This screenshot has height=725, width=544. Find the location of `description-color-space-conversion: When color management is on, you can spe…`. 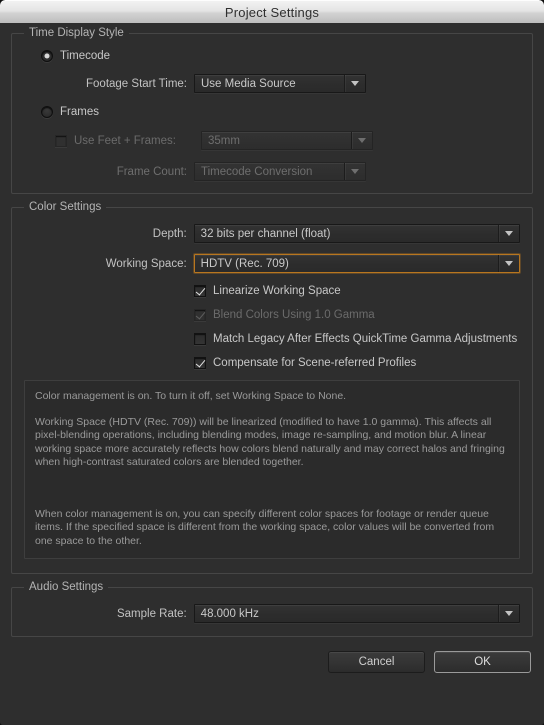

description-color-space-conversion: When color management is on, you can spe… is located at coordinates (265, 527).